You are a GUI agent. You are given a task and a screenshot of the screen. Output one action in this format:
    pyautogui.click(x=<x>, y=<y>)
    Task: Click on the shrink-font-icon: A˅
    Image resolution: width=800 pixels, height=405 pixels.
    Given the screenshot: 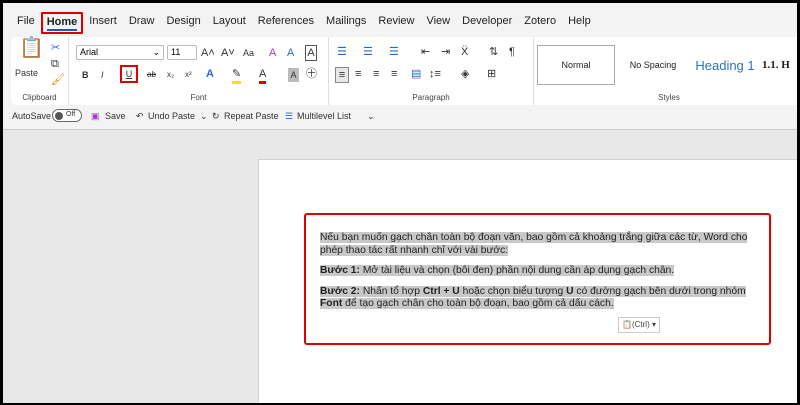 What is the action you would take?
    pyautogui.click(x=228, y=53)
    